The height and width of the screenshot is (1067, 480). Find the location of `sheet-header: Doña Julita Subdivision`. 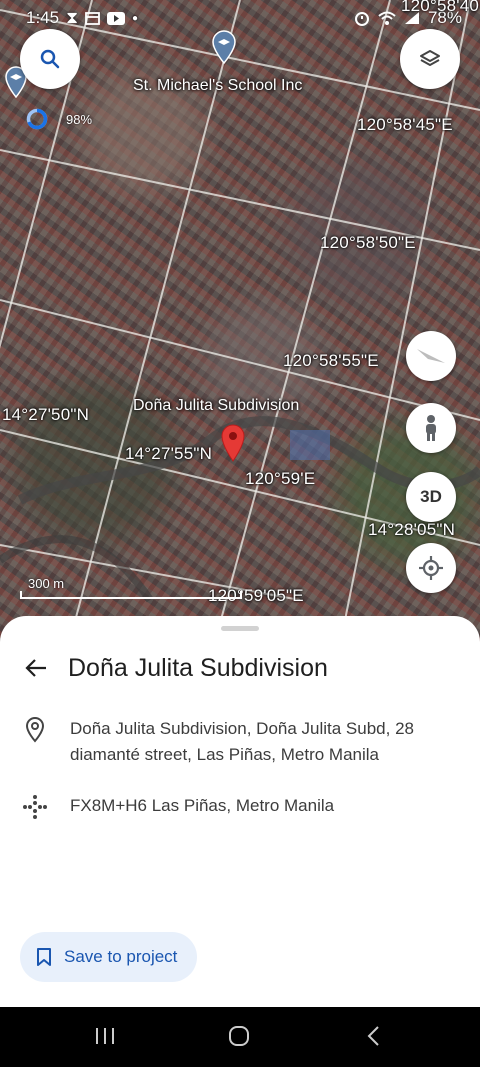

sheet-header: Doña Julita Subdivision is located at coordinates (174, 668).